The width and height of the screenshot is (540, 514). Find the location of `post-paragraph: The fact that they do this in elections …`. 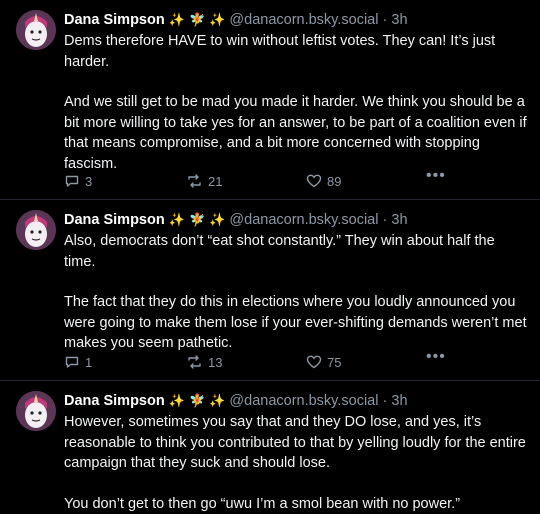

post-paragraph: The fact that they do this in elections … is located at coordinates (297, 323).